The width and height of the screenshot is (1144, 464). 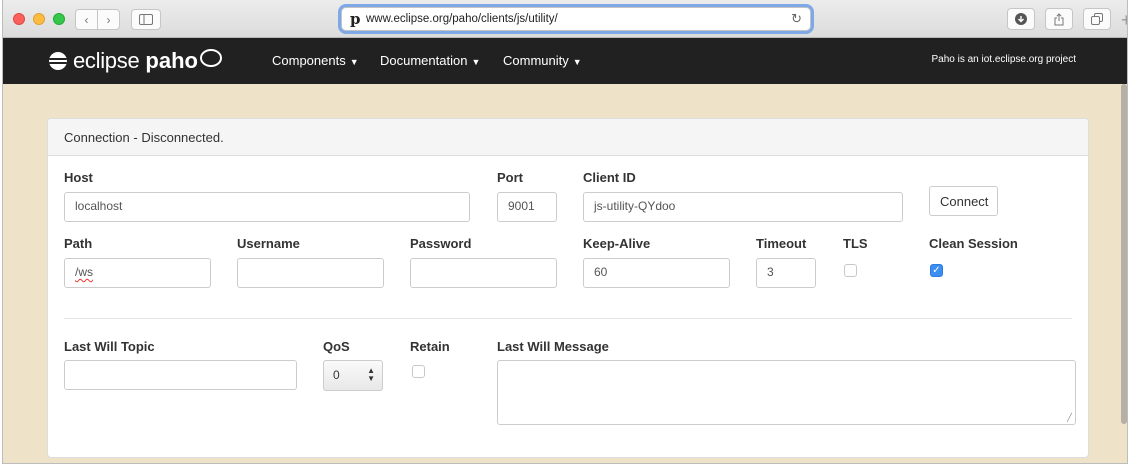 I want to click on header-tagline: Paho is an iot.eclipse.org project, so click(x=1003, y=59).